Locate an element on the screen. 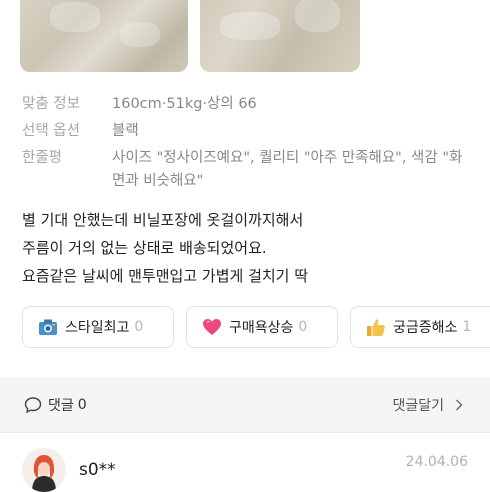 The height and width of the screenshot is (492, 490). reaction-style-button: 스타일최고 0 is located at coordinates (98, 327).